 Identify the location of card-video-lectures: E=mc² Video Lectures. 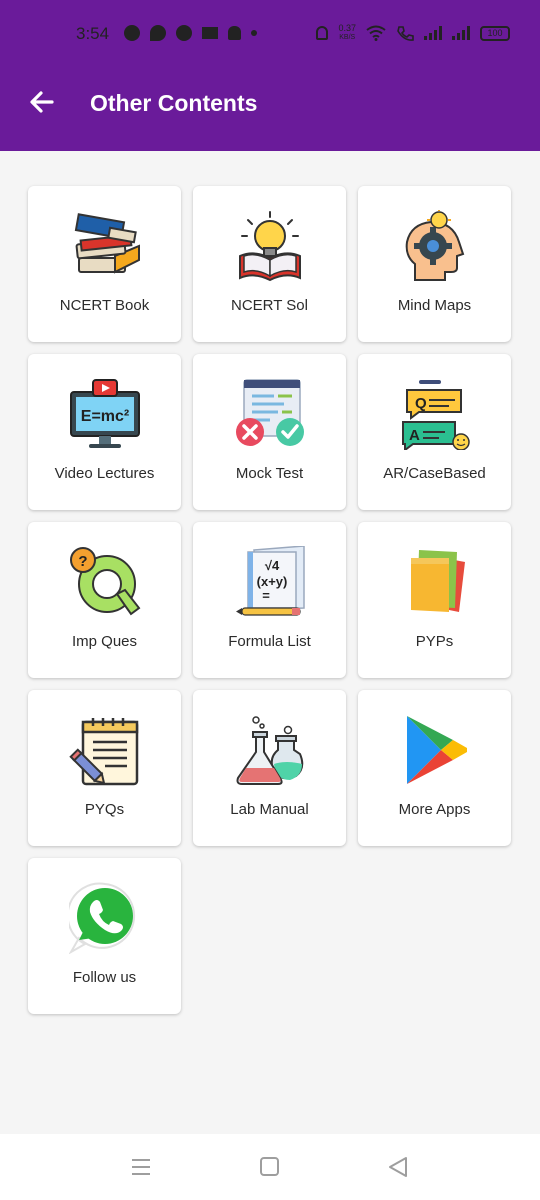
(104, 432).